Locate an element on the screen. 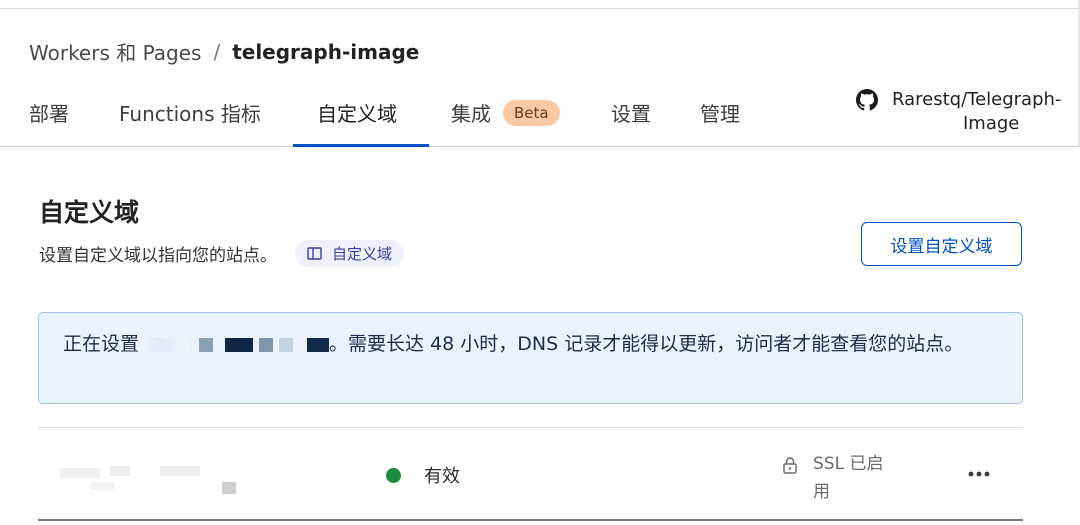 The image size is (1080, 525). breadcrumb-parent: Workers 和 Pages is located at coordinates (115, 51).